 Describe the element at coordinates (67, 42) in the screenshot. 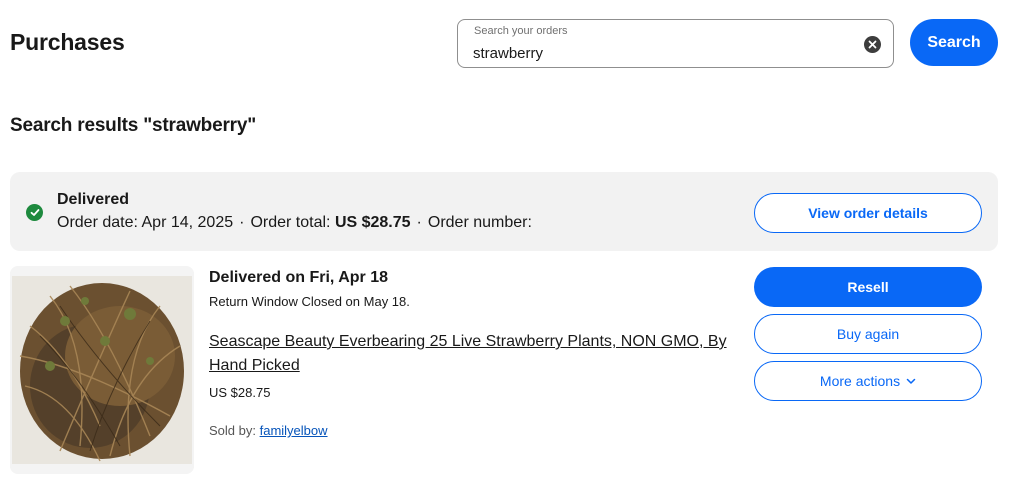

I see `page-title: Purchases` at that location.